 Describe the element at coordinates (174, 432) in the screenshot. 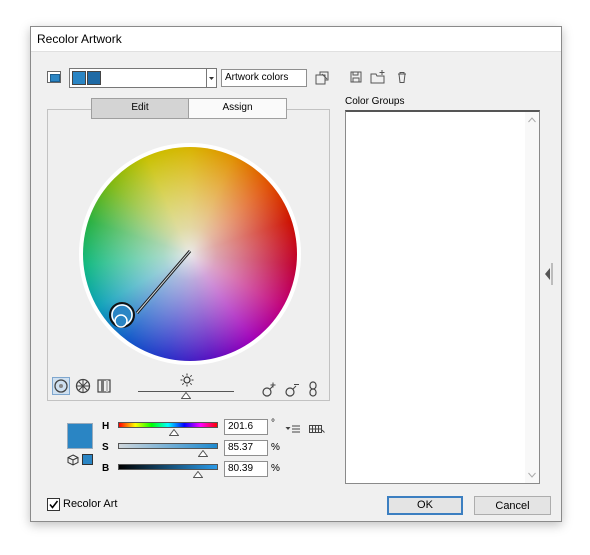

I see `hue-slider-thumb` at that location.